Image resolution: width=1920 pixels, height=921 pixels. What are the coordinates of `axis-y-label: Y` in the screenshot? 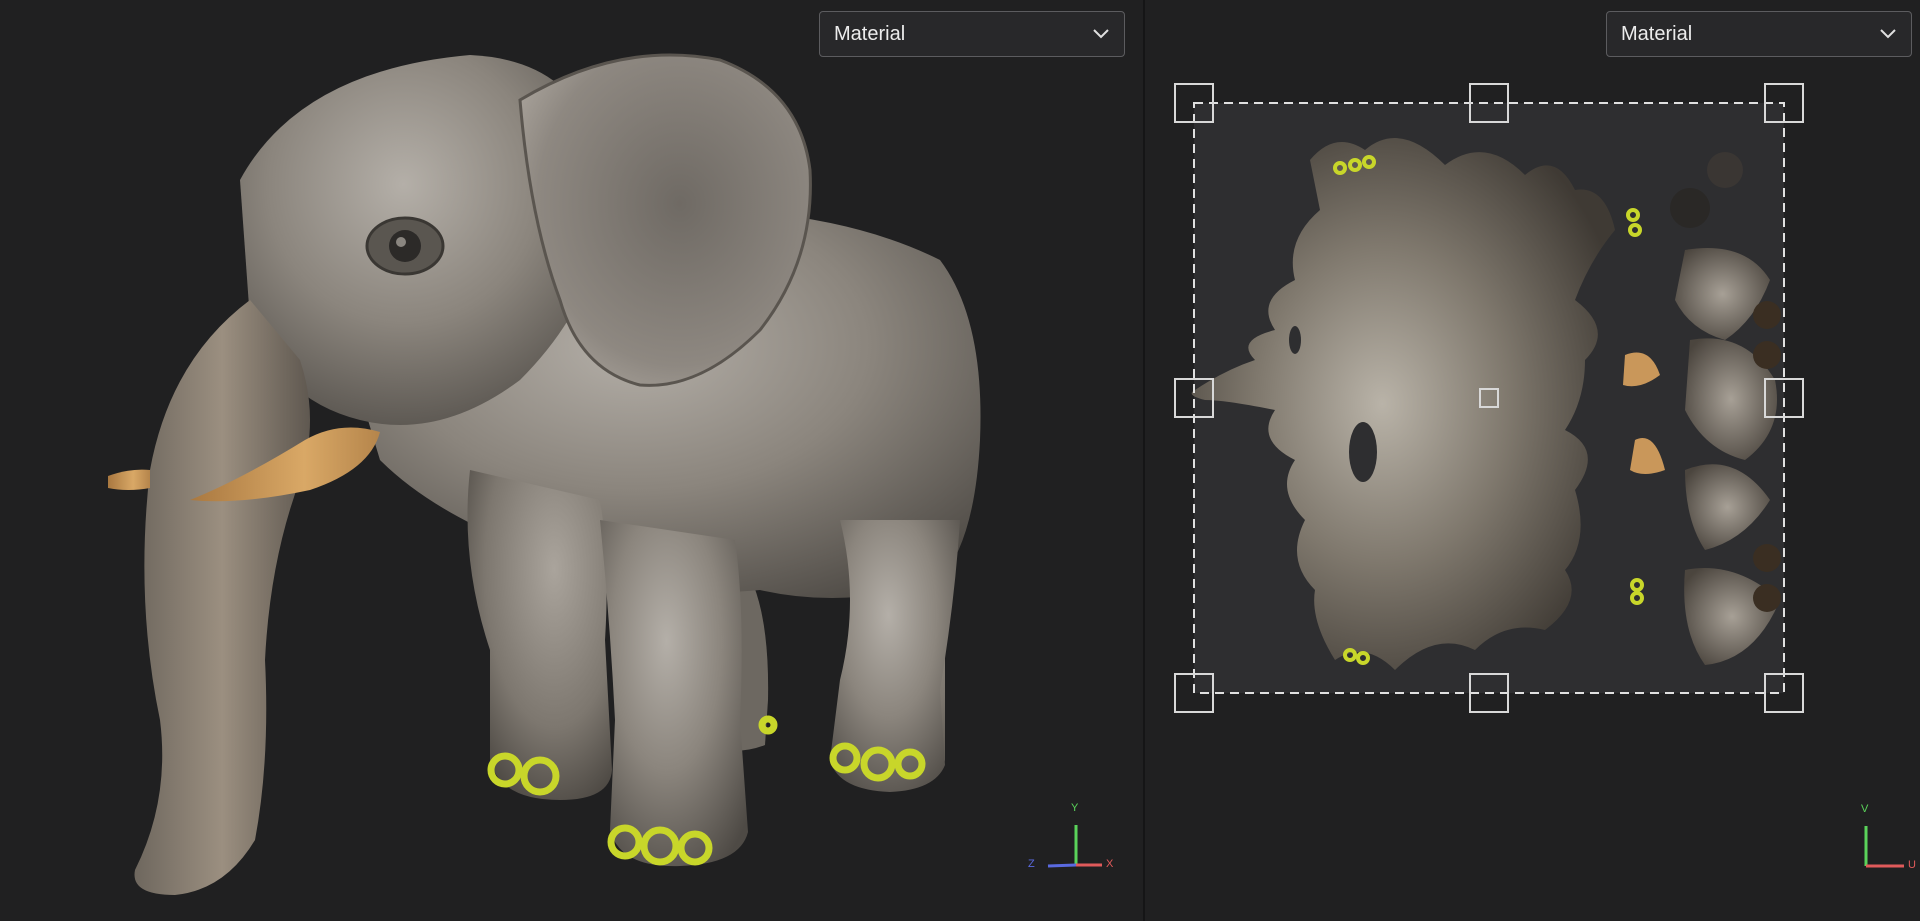 It's located at (1075, 808).